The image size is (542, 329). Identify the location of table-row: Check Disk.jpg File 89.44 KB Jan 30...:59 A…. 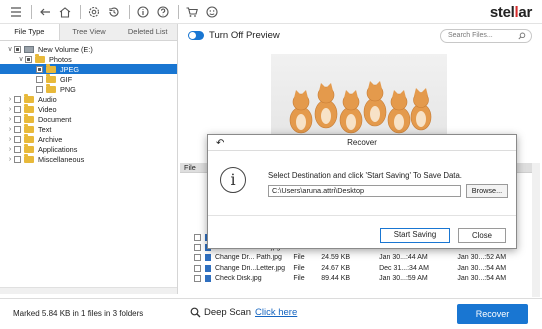
(356, 279).